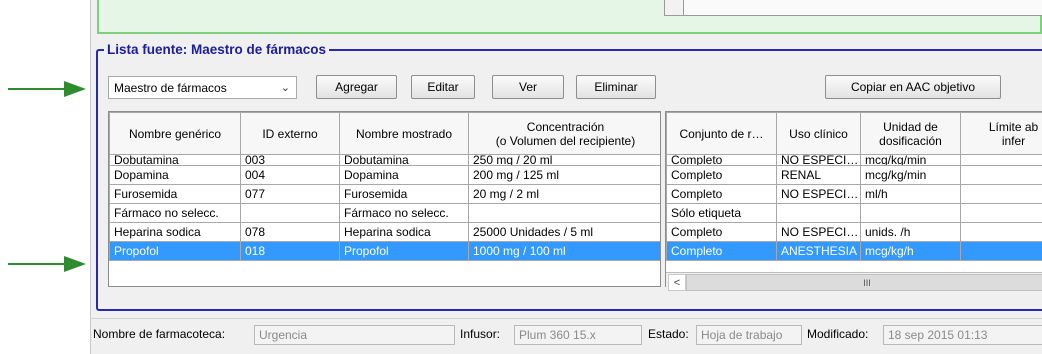 The width and height of the screenshot is (1042, 354). I want to click on scrollbar-thumb: III, so click(864, 282).